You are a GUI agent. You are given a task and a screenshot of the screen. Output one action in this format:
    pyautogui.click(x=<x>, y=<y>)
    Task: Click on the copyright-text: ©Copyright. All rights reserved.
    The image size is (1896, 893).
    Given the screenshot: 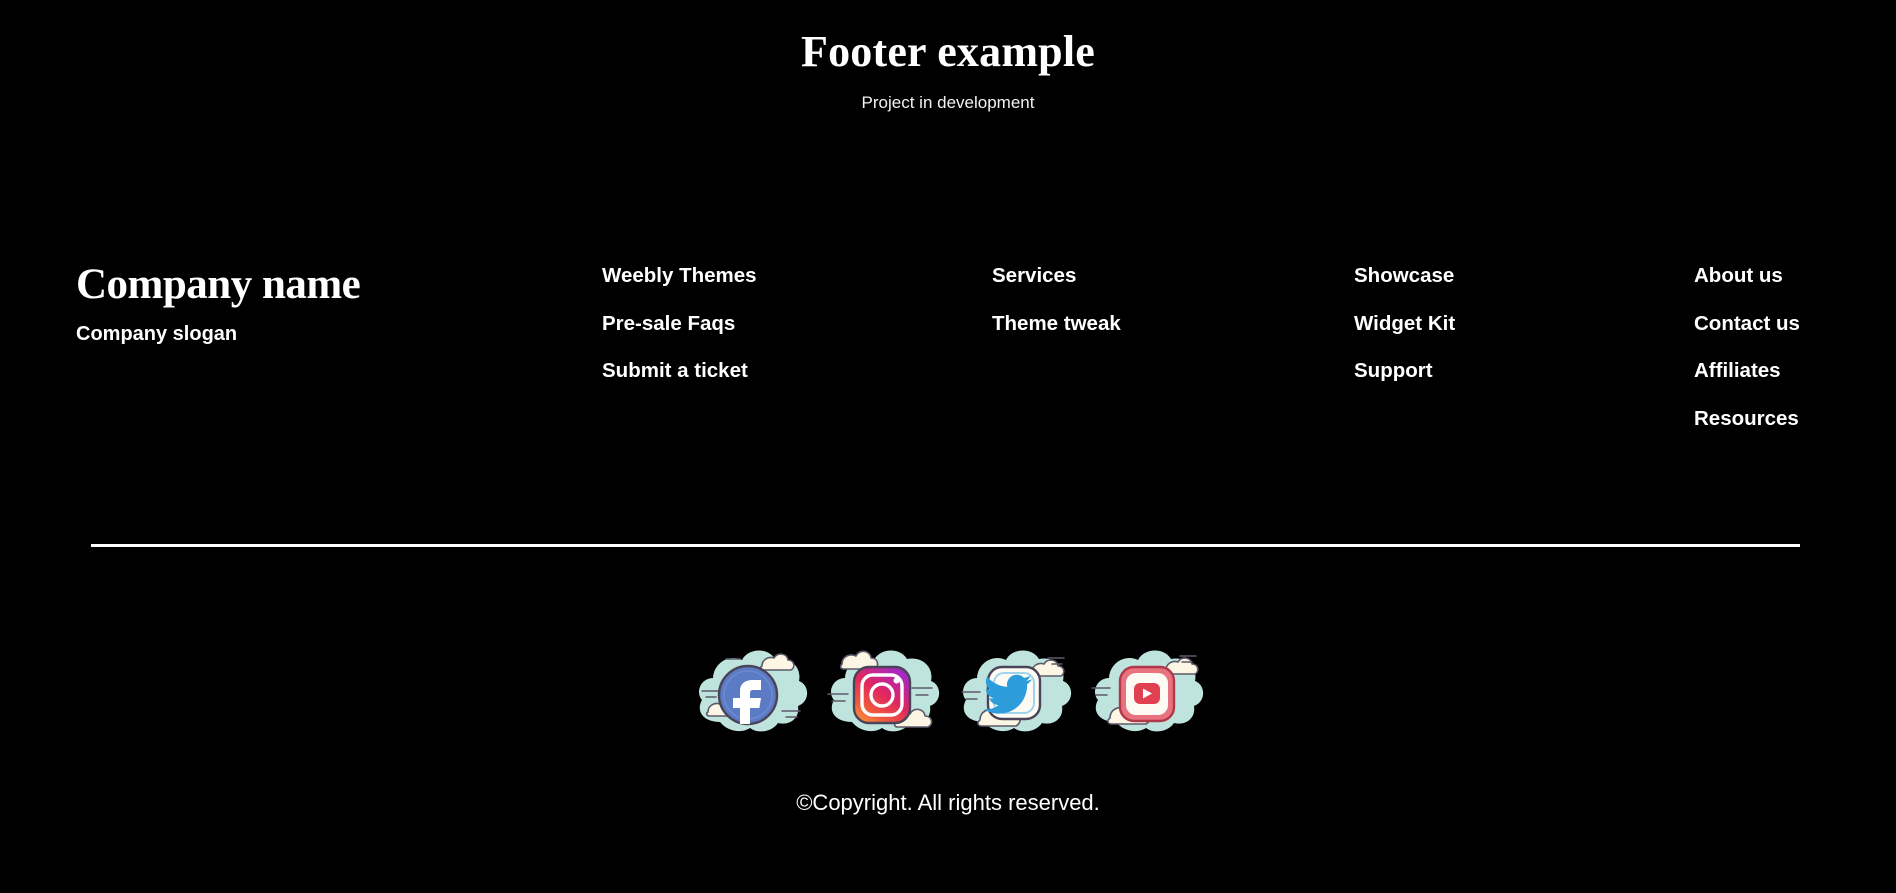 What is the action you would take?
    pyautogui.click(x=948, y=802)
    